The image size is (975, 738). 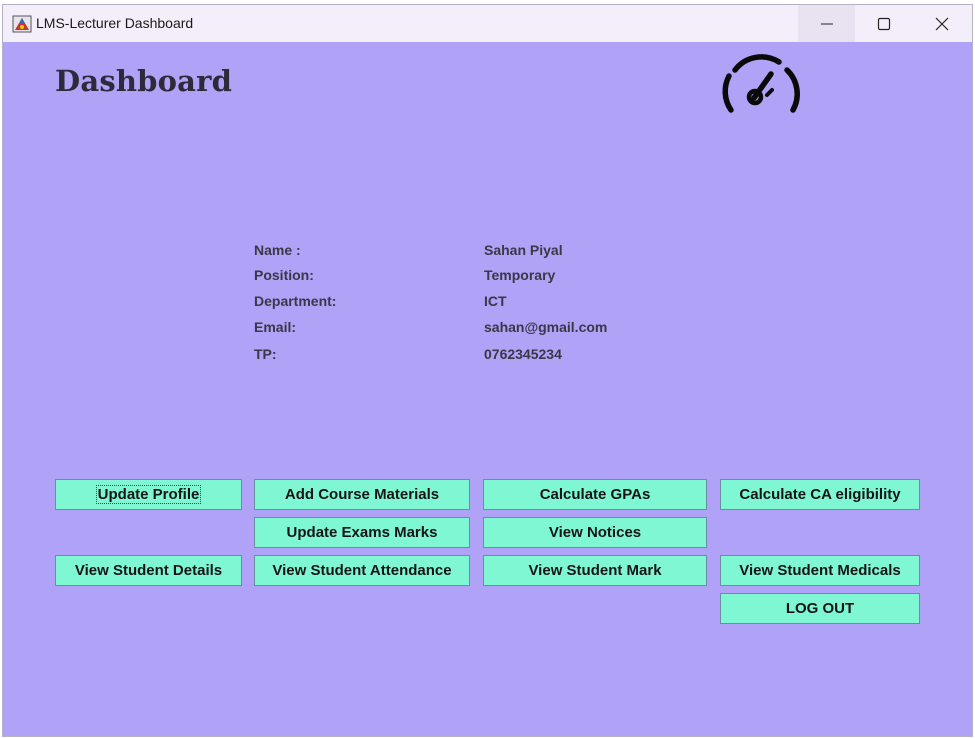 What do you see at coordinates (487, 23) in the screenshot?
I see `title-bar: LMS-Lecturer Dashboard` at bounding box center [487, 23].